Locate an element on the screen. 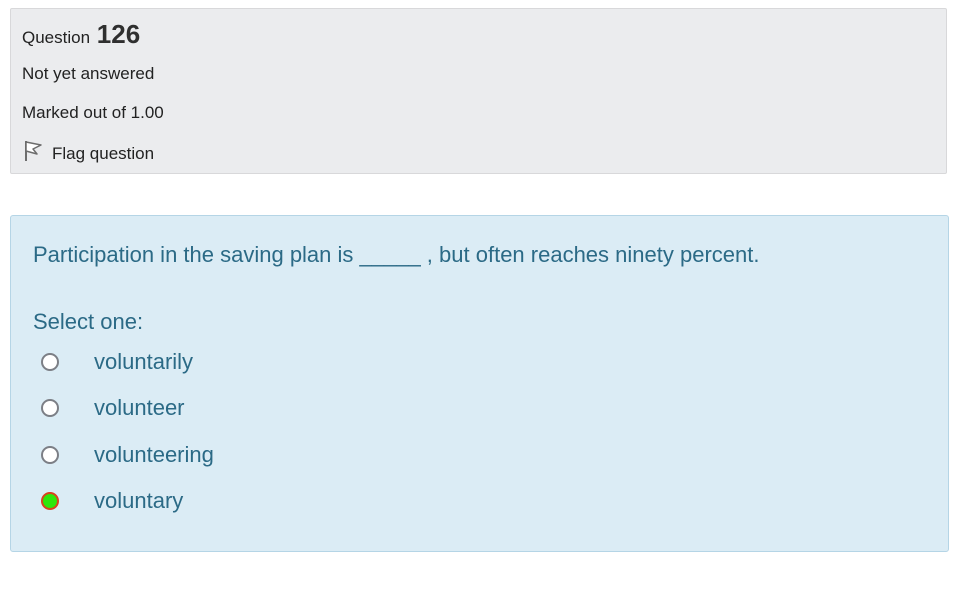 This screenshot has height=592, width=960. select-one-prompt: Select one: is located at coordinates (88, 321).